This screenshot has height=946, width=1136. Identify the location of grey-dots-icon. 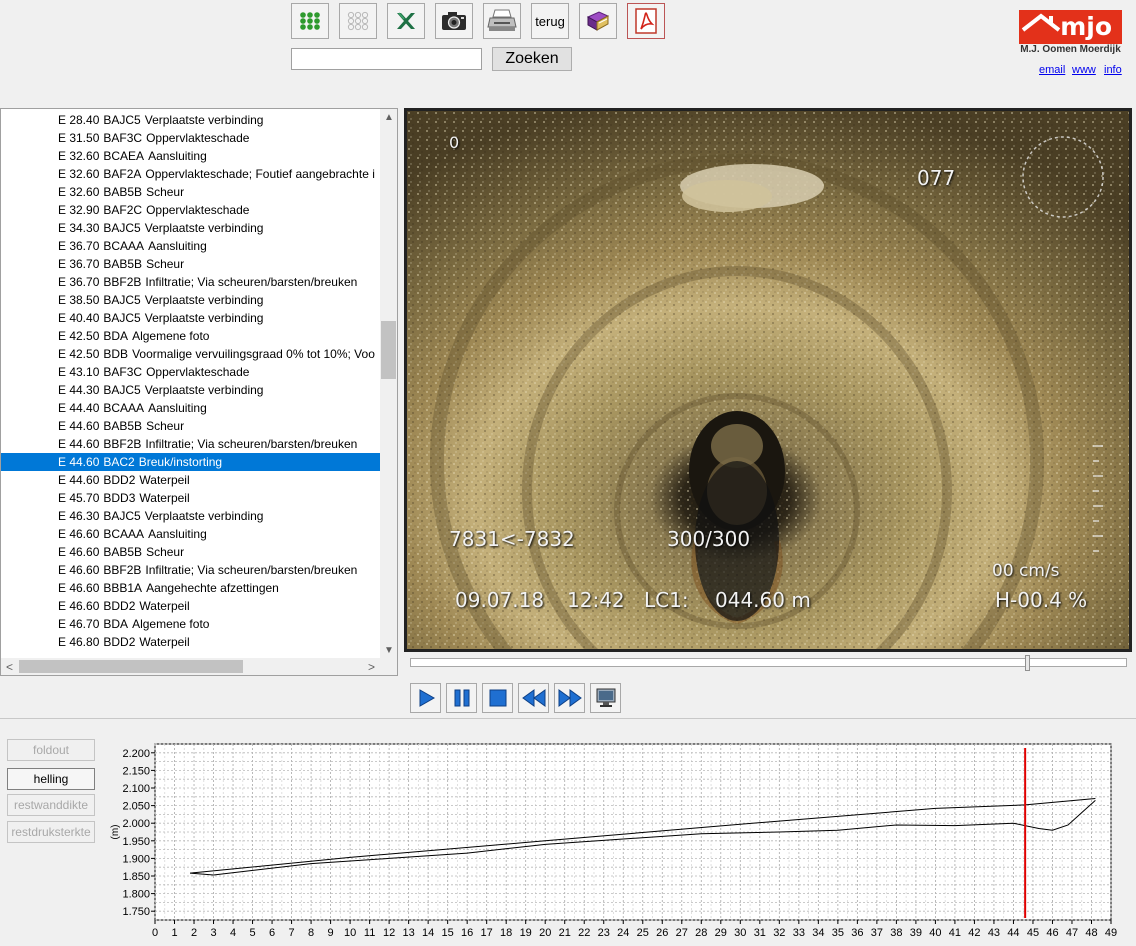
(358, 21).